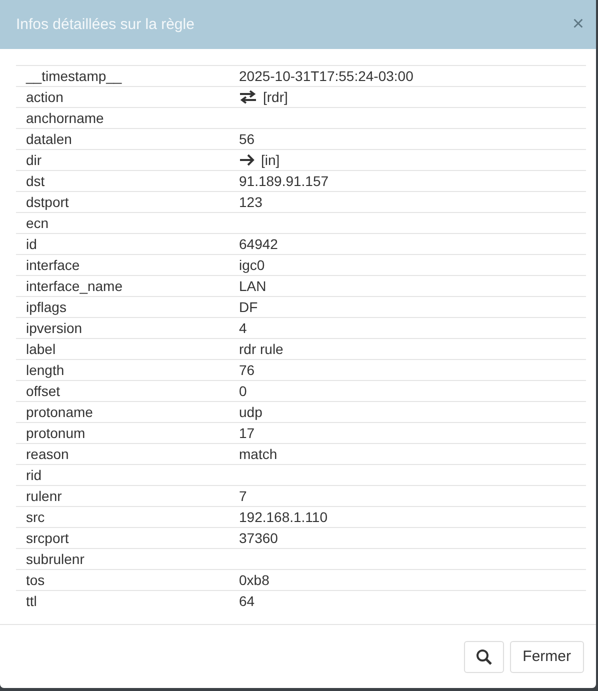 This screenshot has width=598, height=691. Describe the element at coordinates (243, 328) in the screenshot. I see `field-value: 4` at that location.